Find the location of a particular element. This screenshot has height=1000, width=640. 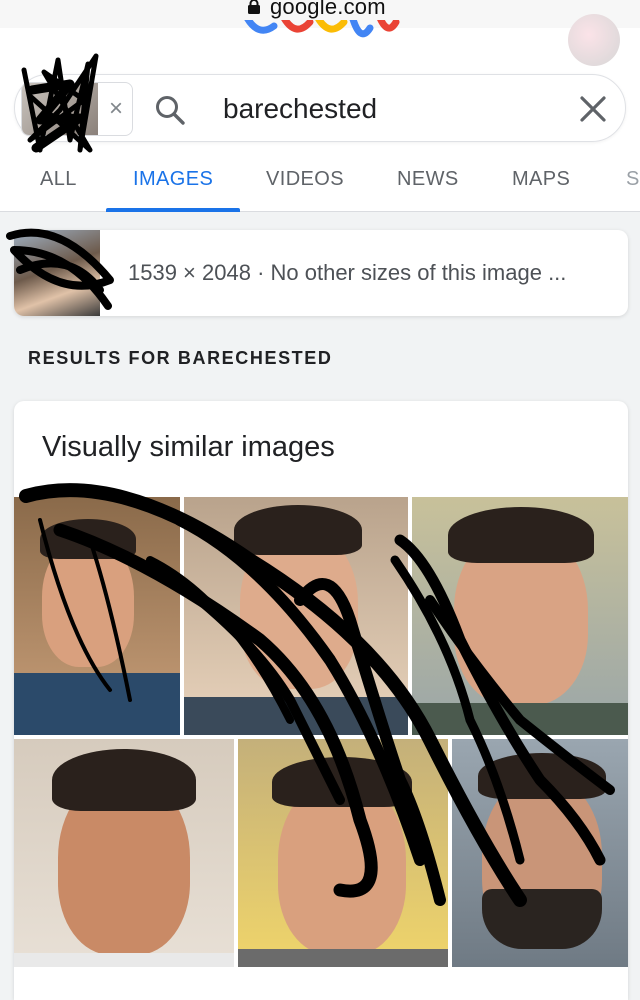

chip-close-icon: × is located at coordinates (116, 109).